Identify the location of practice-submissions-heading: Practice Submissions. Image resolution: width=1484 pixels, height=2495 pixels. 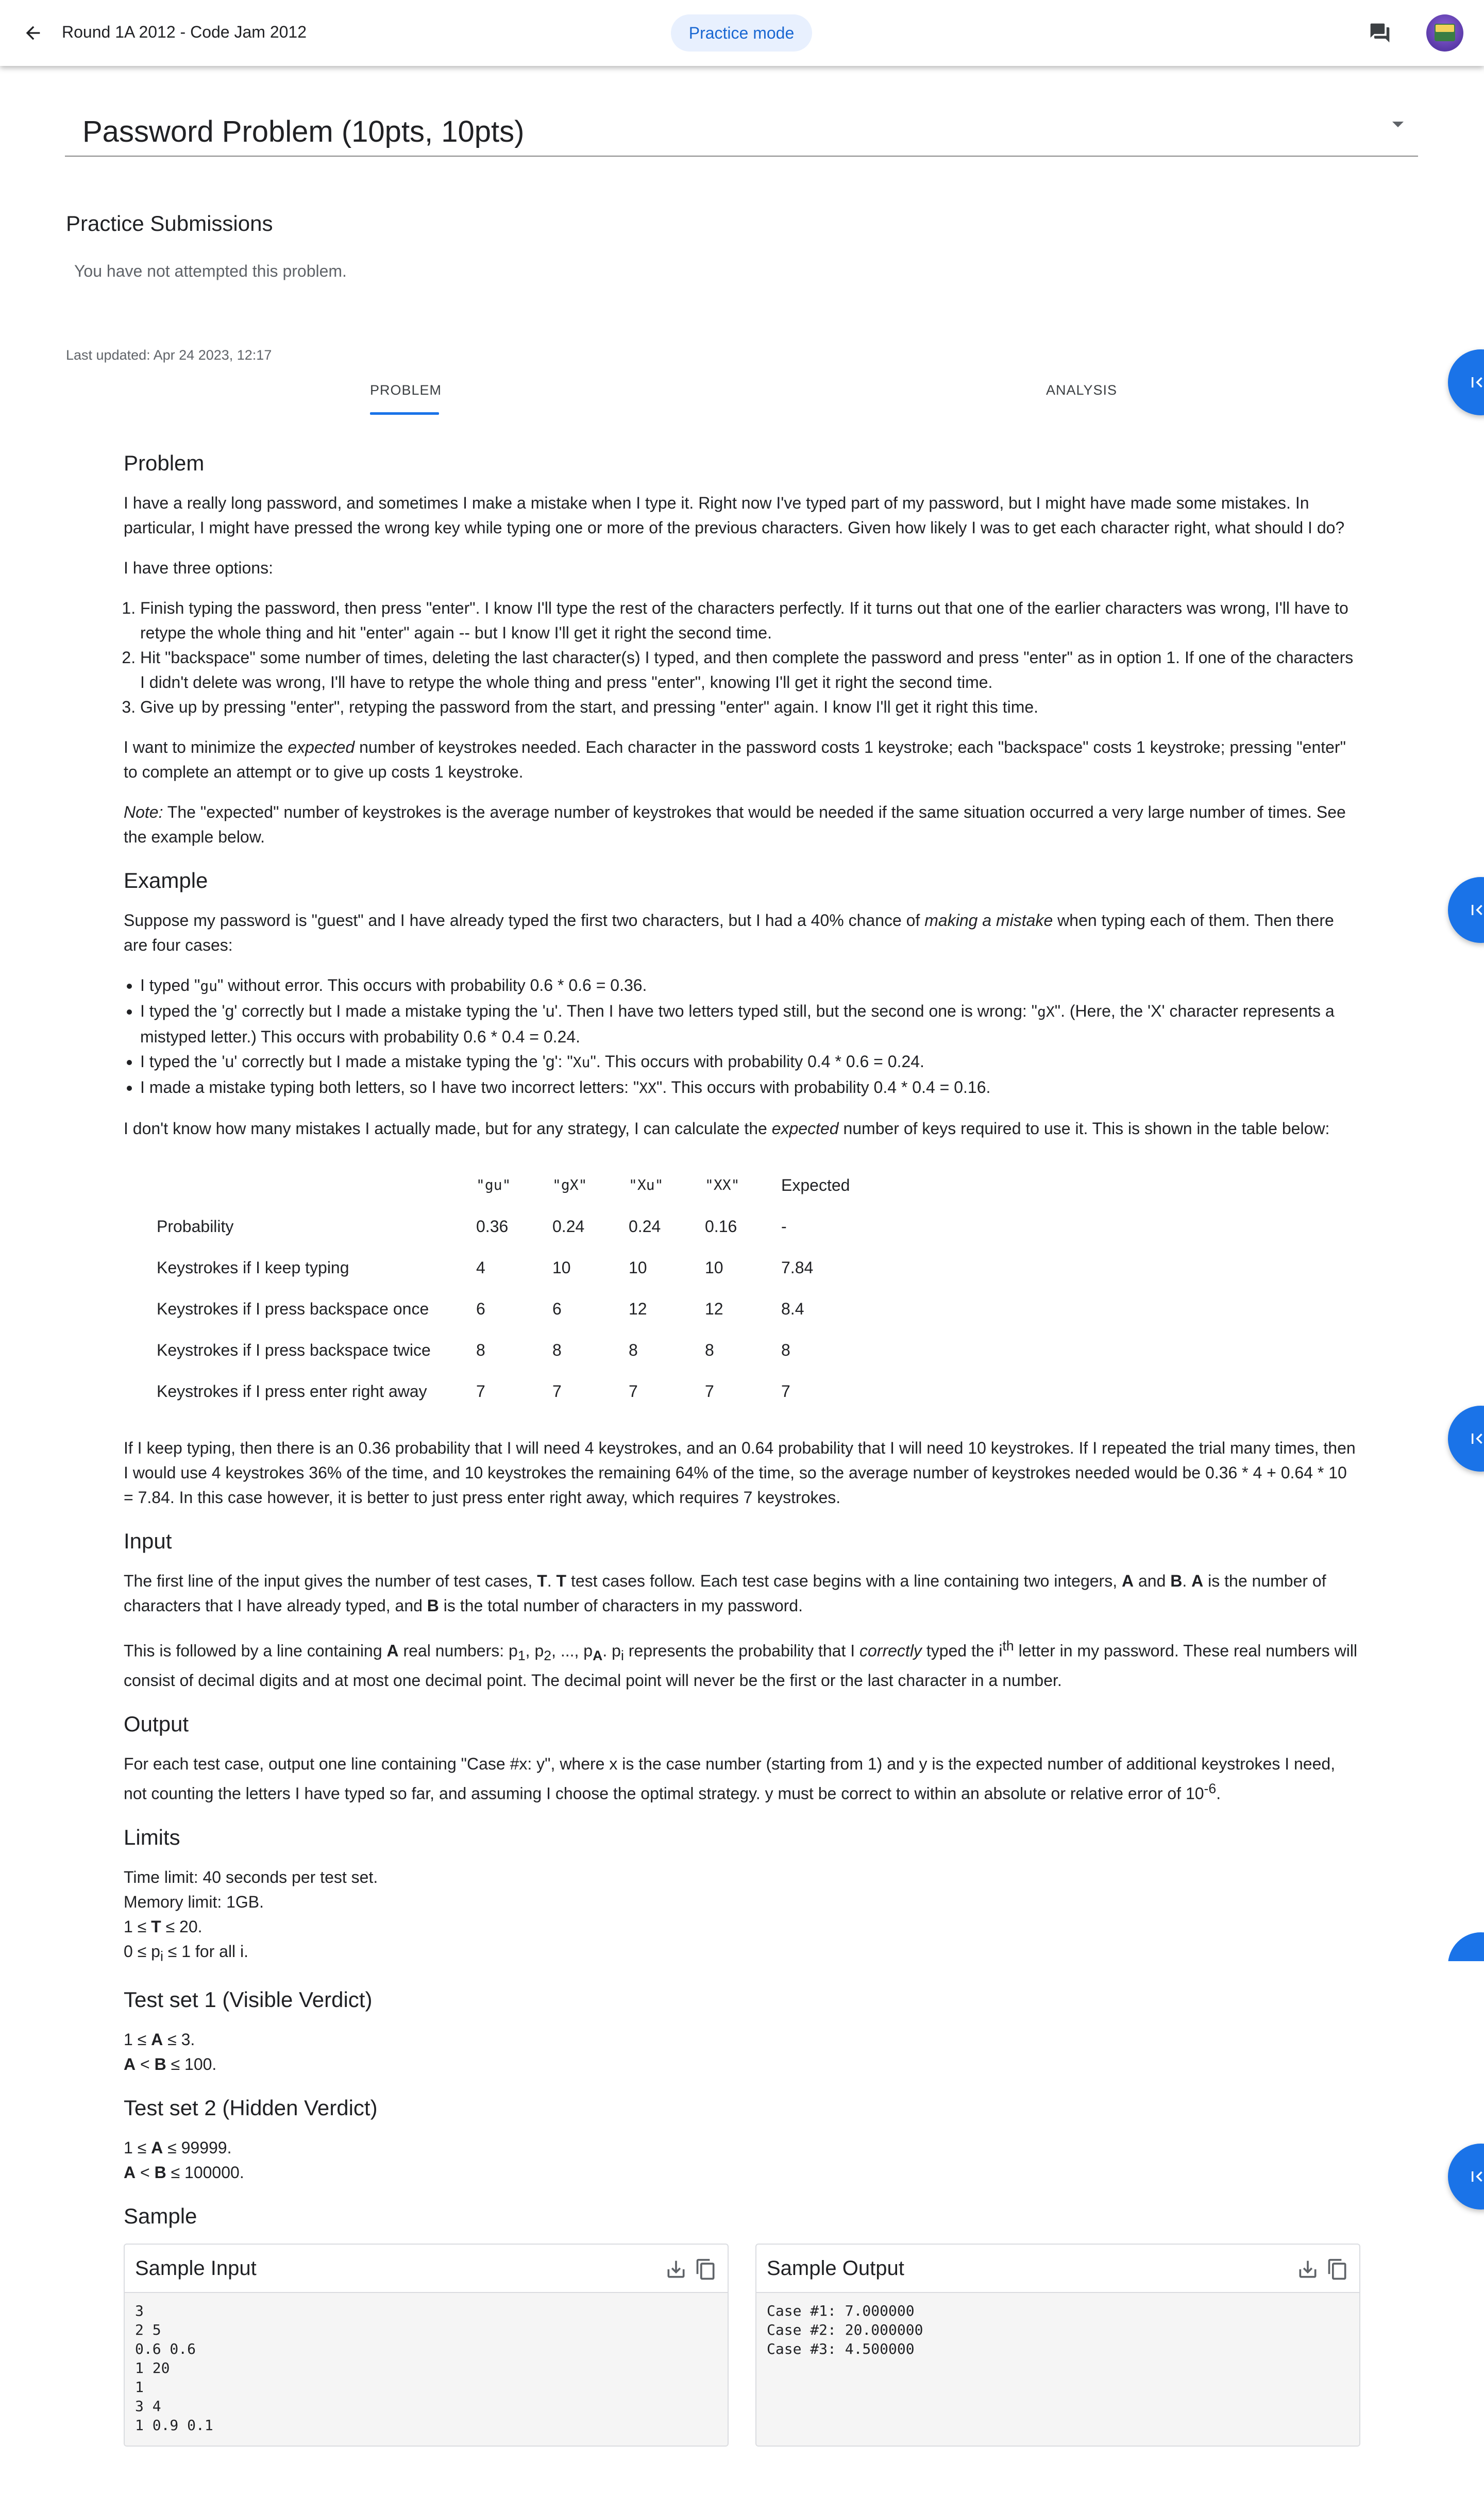
(169, 223).